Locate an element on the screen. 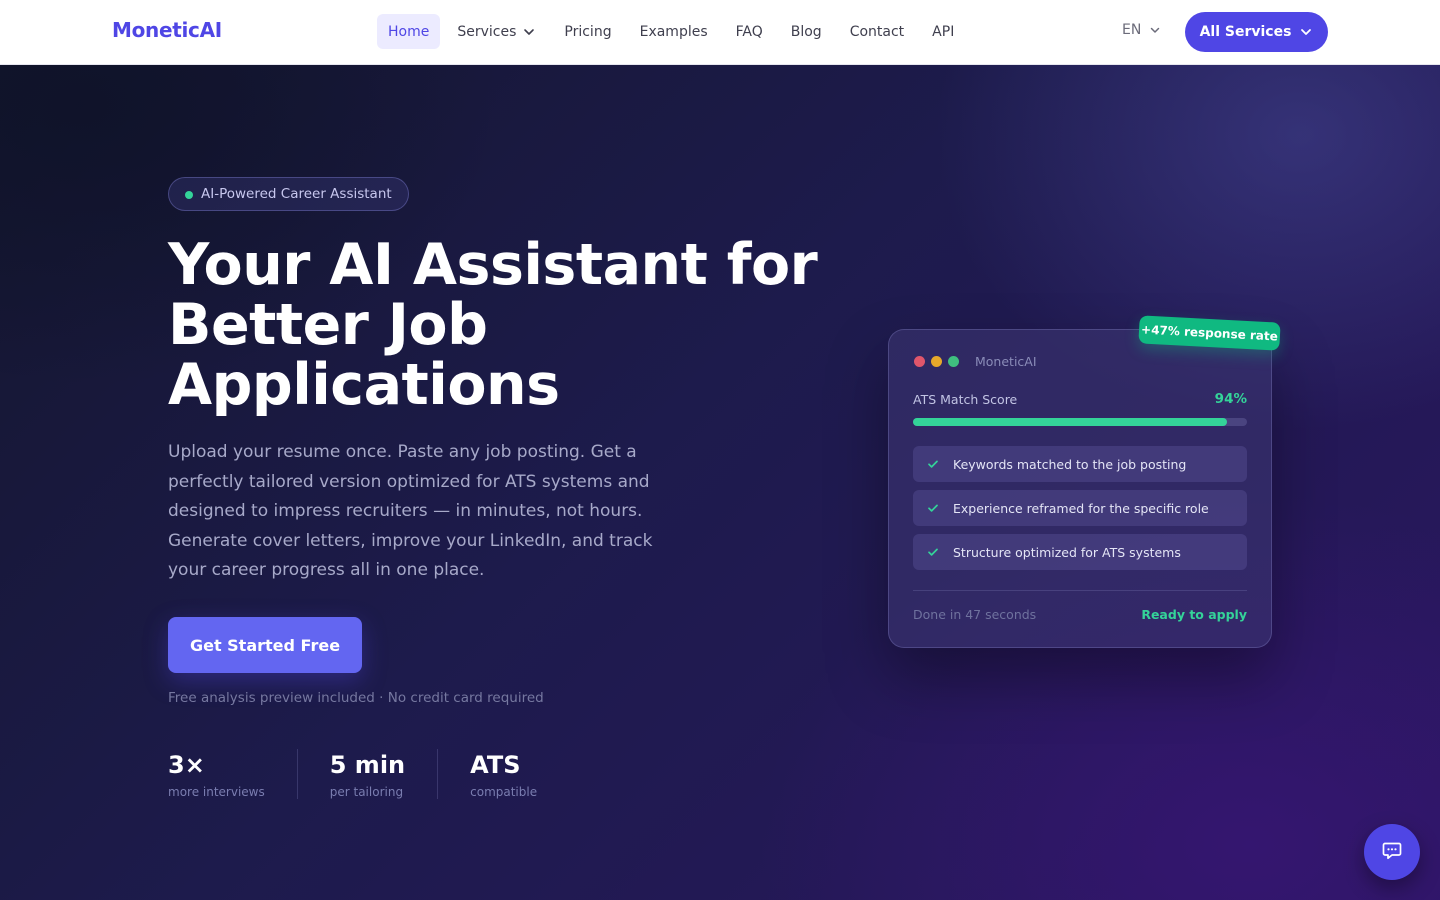  check-item: Structure optimized for ATS systems is located at coordinates (1080, 552).